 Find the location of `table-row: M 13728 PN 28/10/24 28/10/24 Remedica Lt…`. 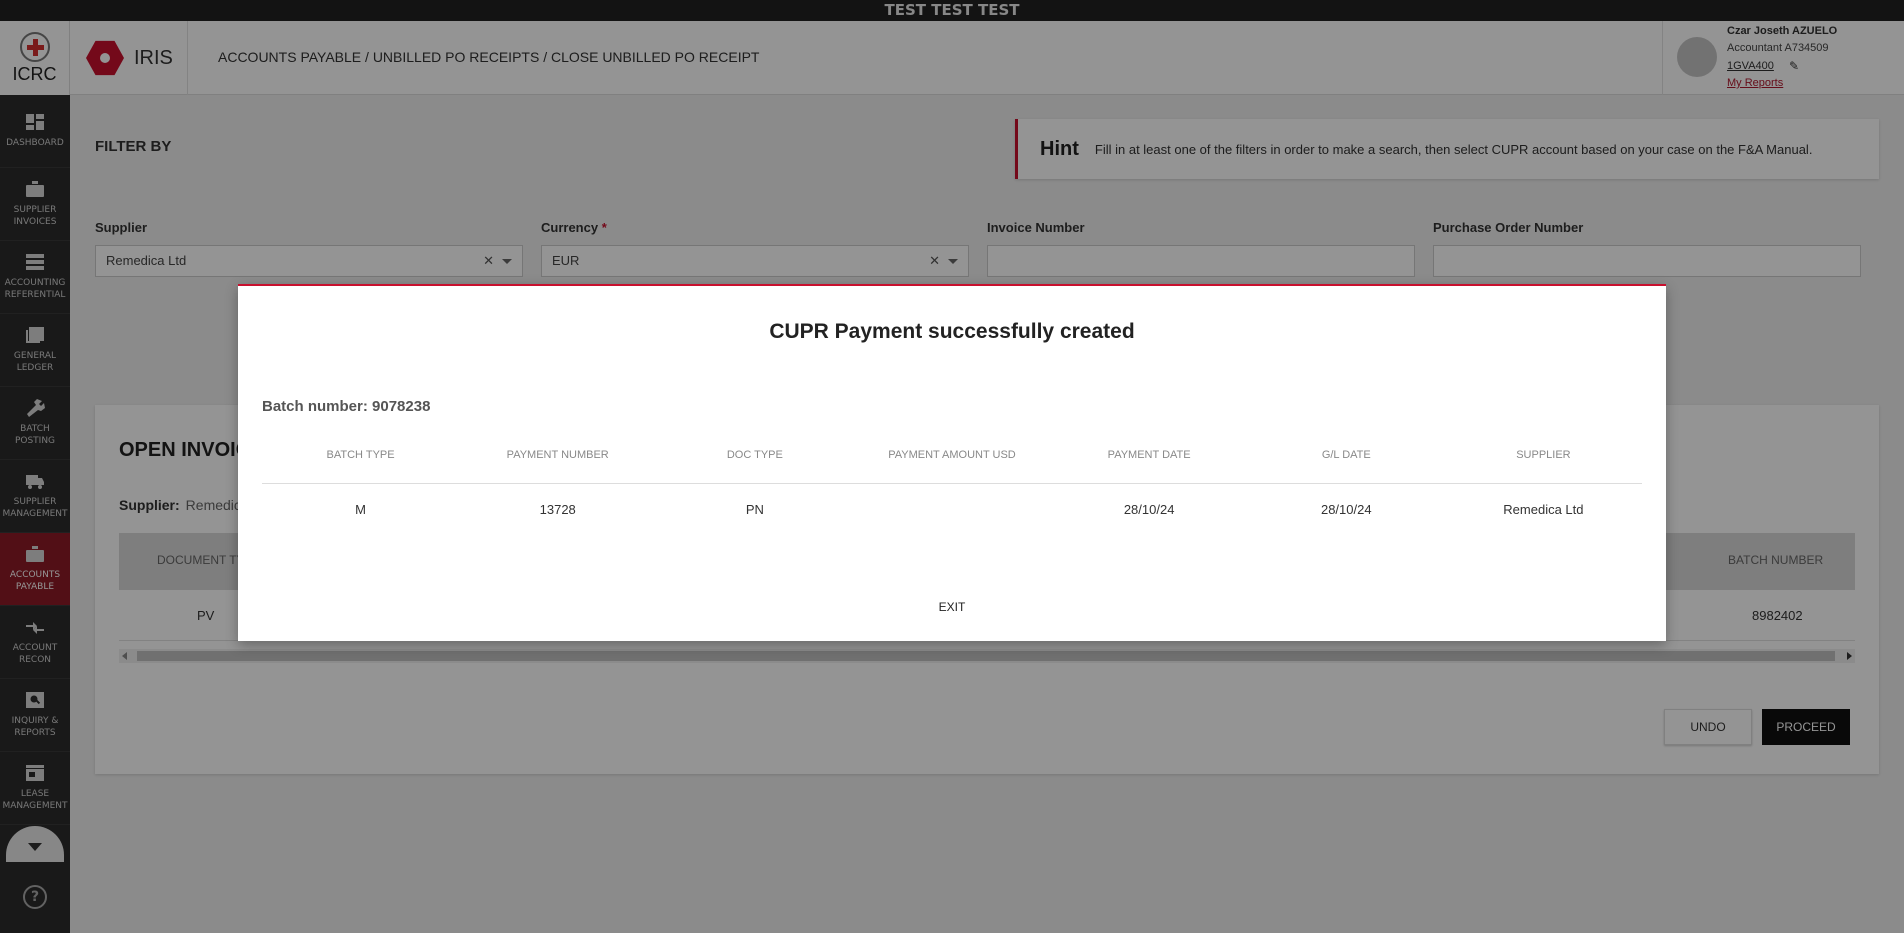

table-row: M 13728 PN 28/10/24 28/10/24 Remedica Lt… is located at coordinates (952, 510).